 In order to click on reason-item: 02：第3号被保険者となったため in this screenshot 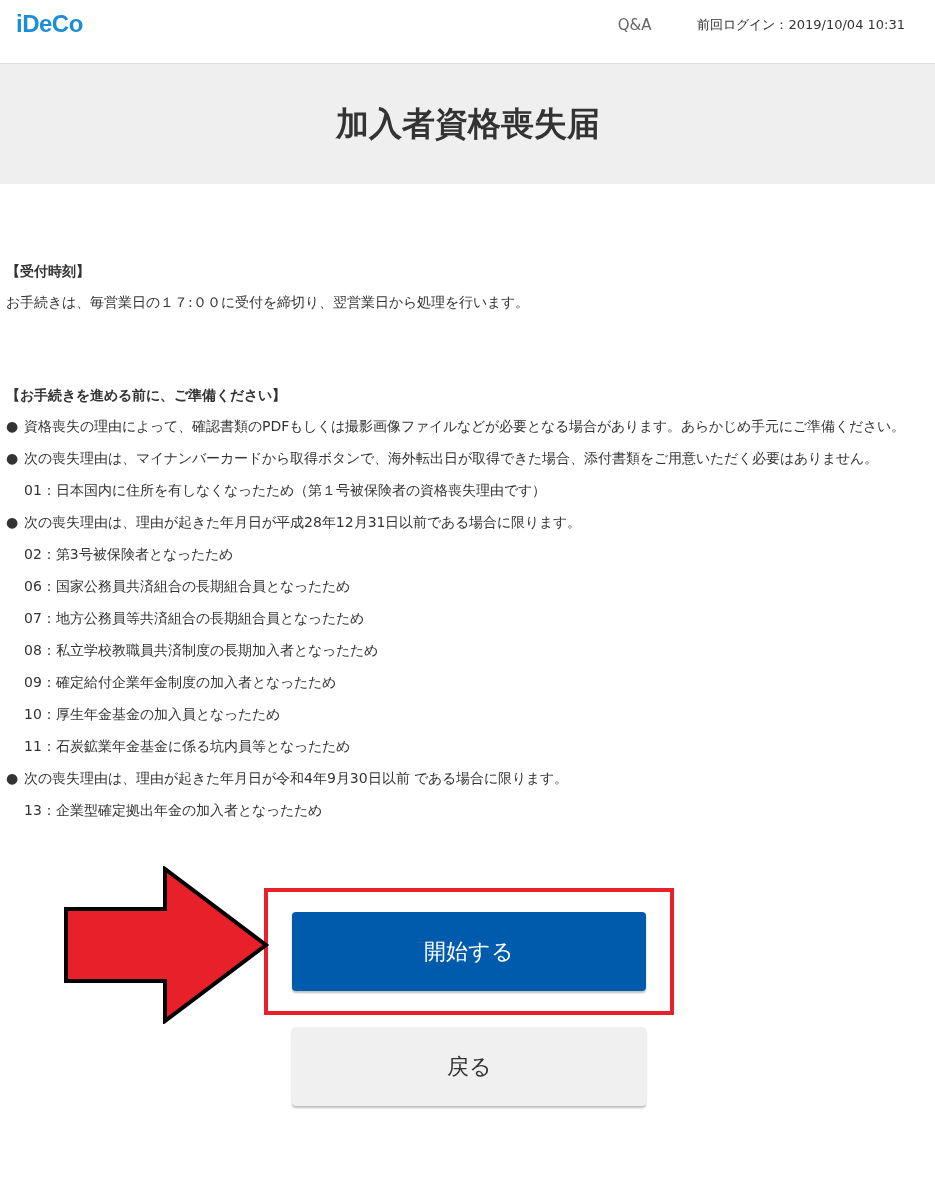, I will do `click(128, 554)`.